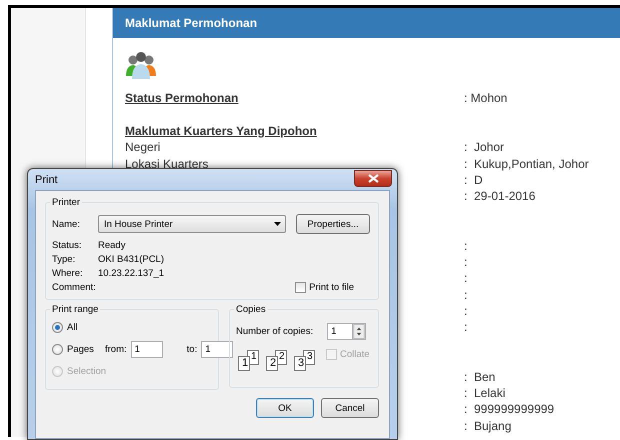 The height and width of the screenshot is (440, 620). What do you see at coordinates (131, 259) in the screenshot?
I see `field-value: OKI B431(PCL)` at bounding box center [131, 259].